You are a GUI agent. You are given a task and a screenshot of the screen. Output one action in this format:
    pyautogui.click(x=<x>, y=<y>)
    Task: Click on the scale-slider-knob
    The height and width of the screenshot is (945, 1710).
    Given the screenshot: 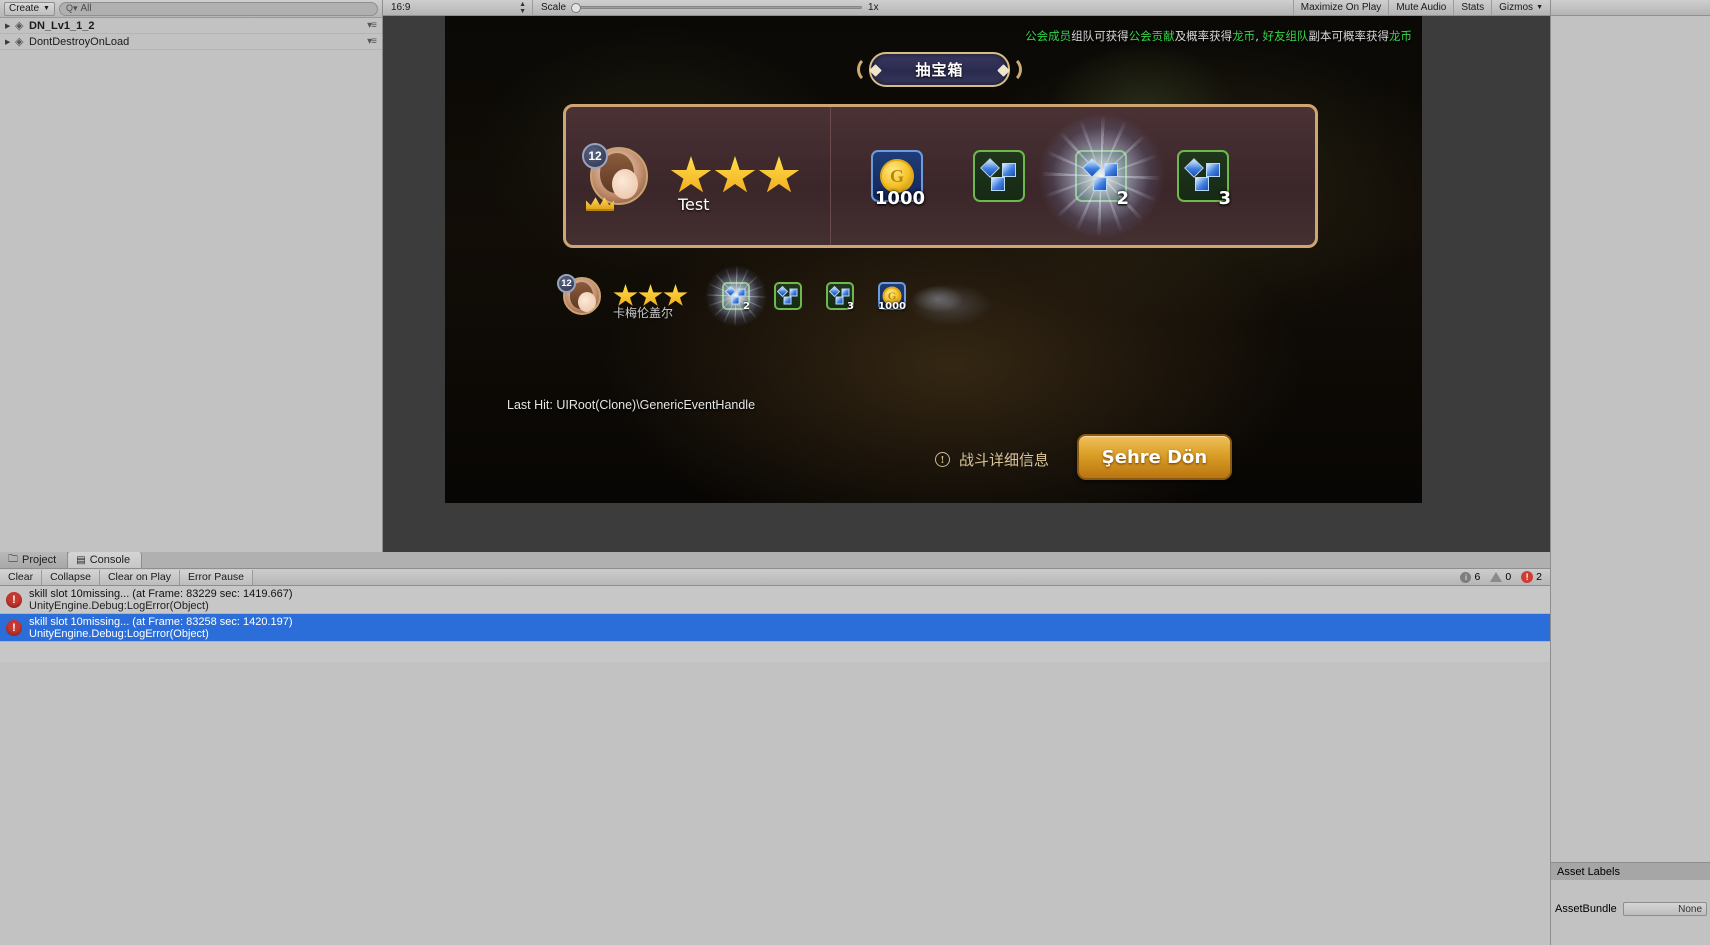 What is the action you would take?
    pyautogui.click(x=576, y=8)
    